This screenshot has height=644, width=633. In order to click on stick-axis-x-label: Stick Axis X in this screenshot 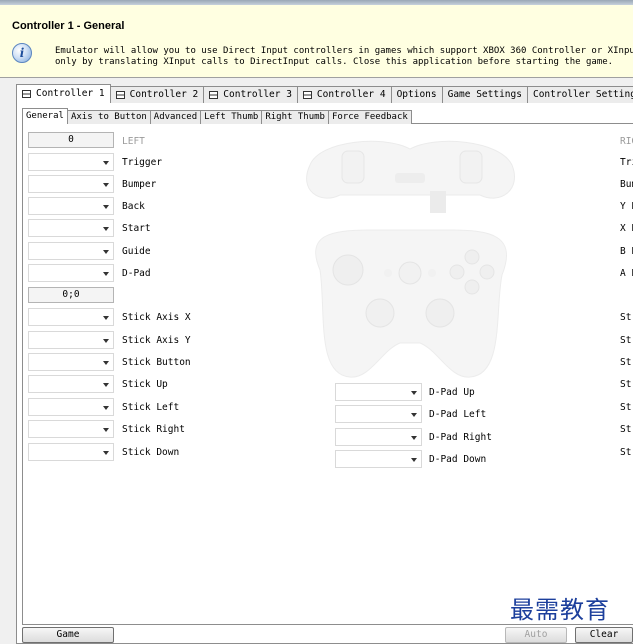, I will do `click(156, 317)`.